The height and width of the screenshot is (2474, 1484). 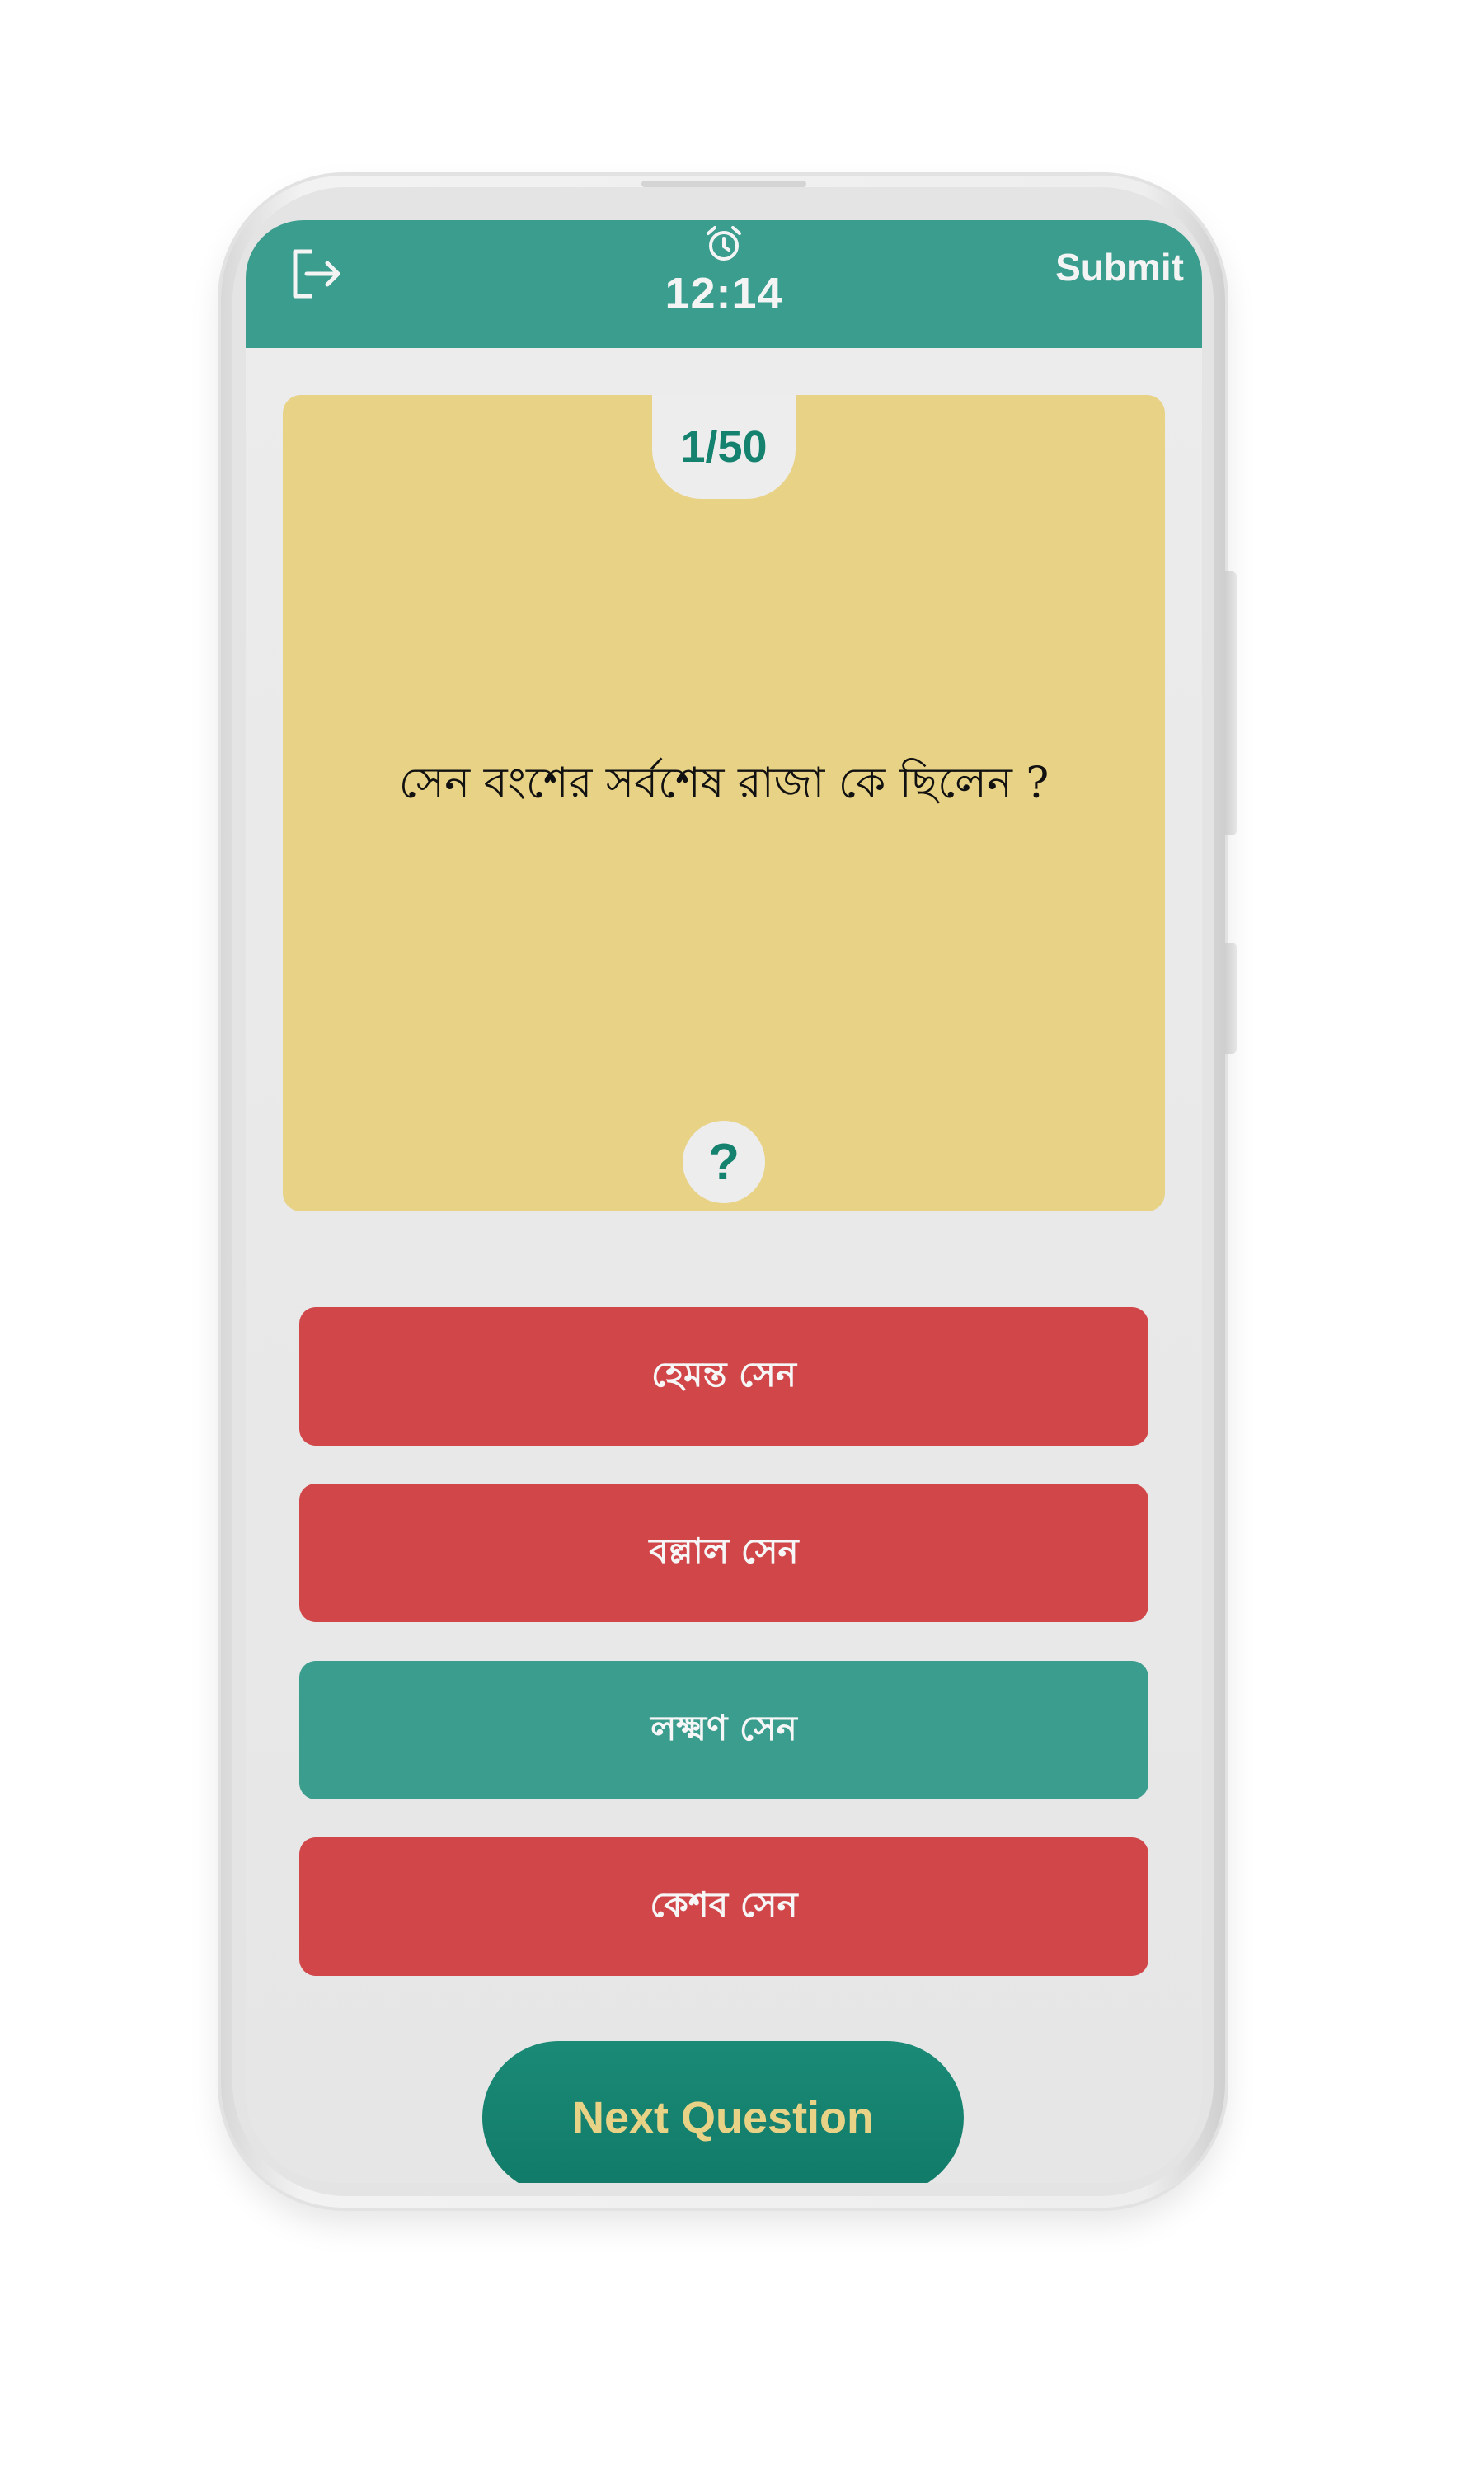 I want to click on top-bar: 12:14 Submit, so click(x=724, y=284).